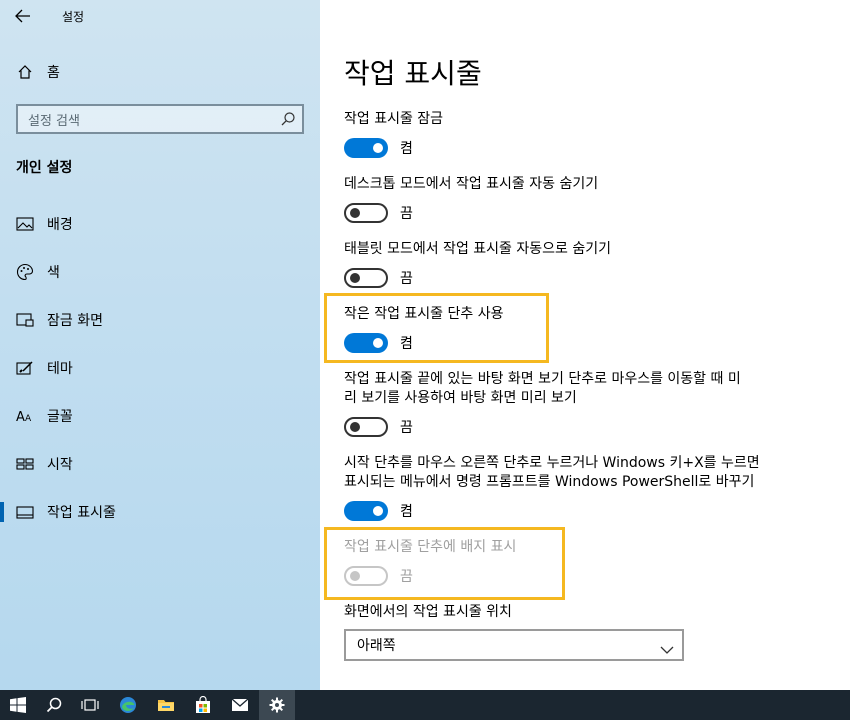 This screenshot has height=720, width=850. I want to click on setting-label-autohide-tablet: 태블릿 모드에서 작업 표시줄 자동으로 숨기기, so click(477, 249).